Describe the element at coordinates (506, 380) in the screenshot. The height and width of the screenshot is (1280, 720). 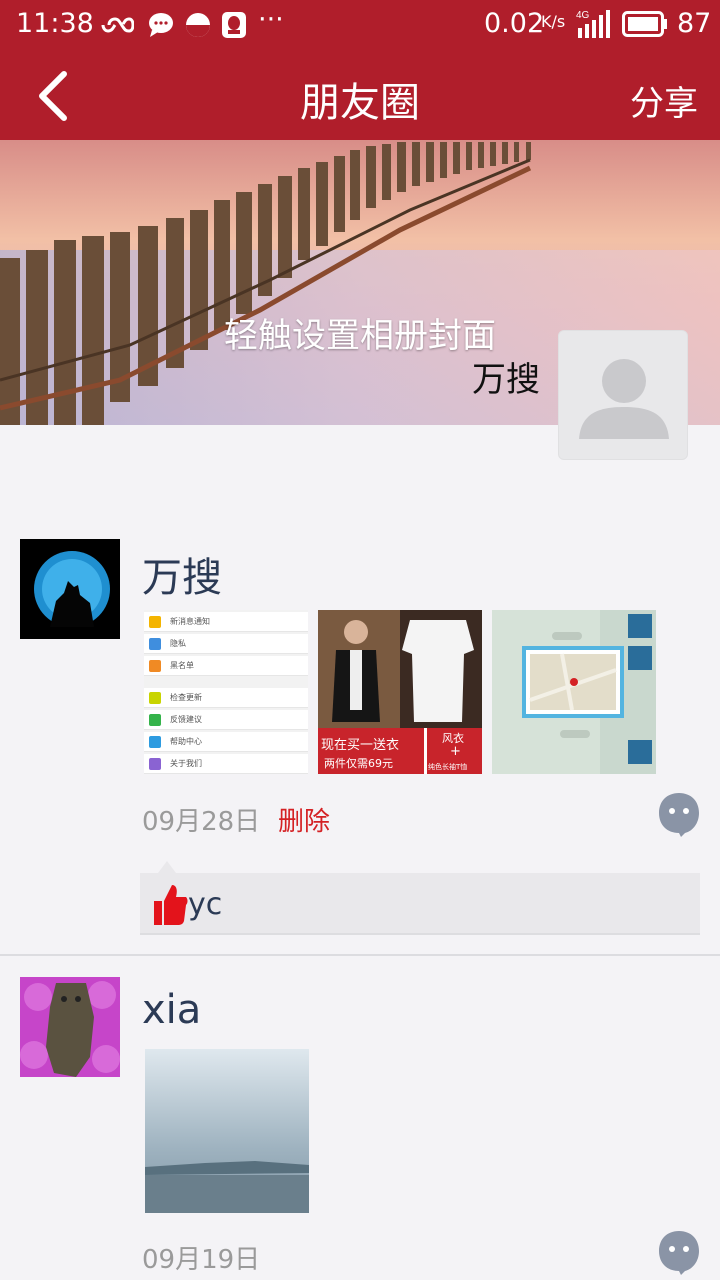
I see `cover-owner-name: 万搜` at that location.